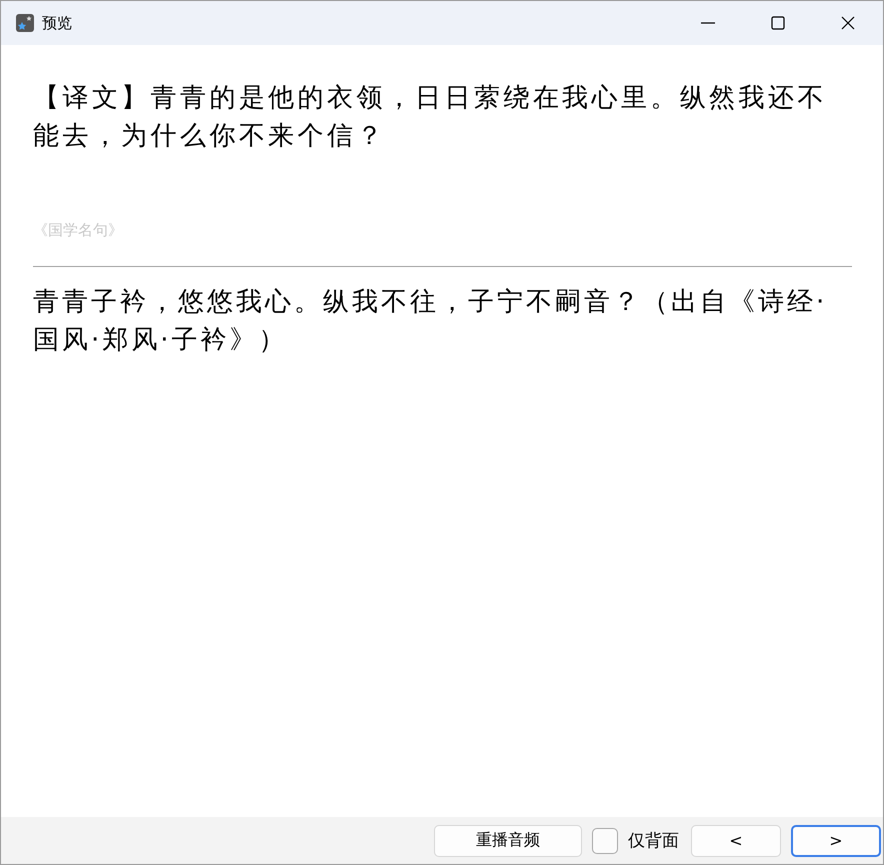  What do you see at coordinates (57, 23) in the screenshot?
I see `window-title: 预览` at bounding box center [57, 23].